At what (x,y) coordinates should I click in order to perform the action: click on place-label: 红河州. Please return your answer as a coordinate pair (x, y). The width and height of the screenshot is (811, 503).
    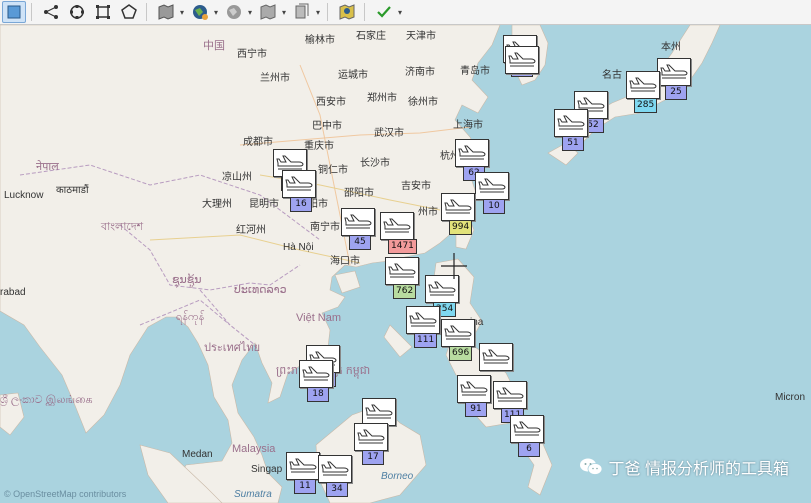
    Looking at the image, I should click on (251, 230).